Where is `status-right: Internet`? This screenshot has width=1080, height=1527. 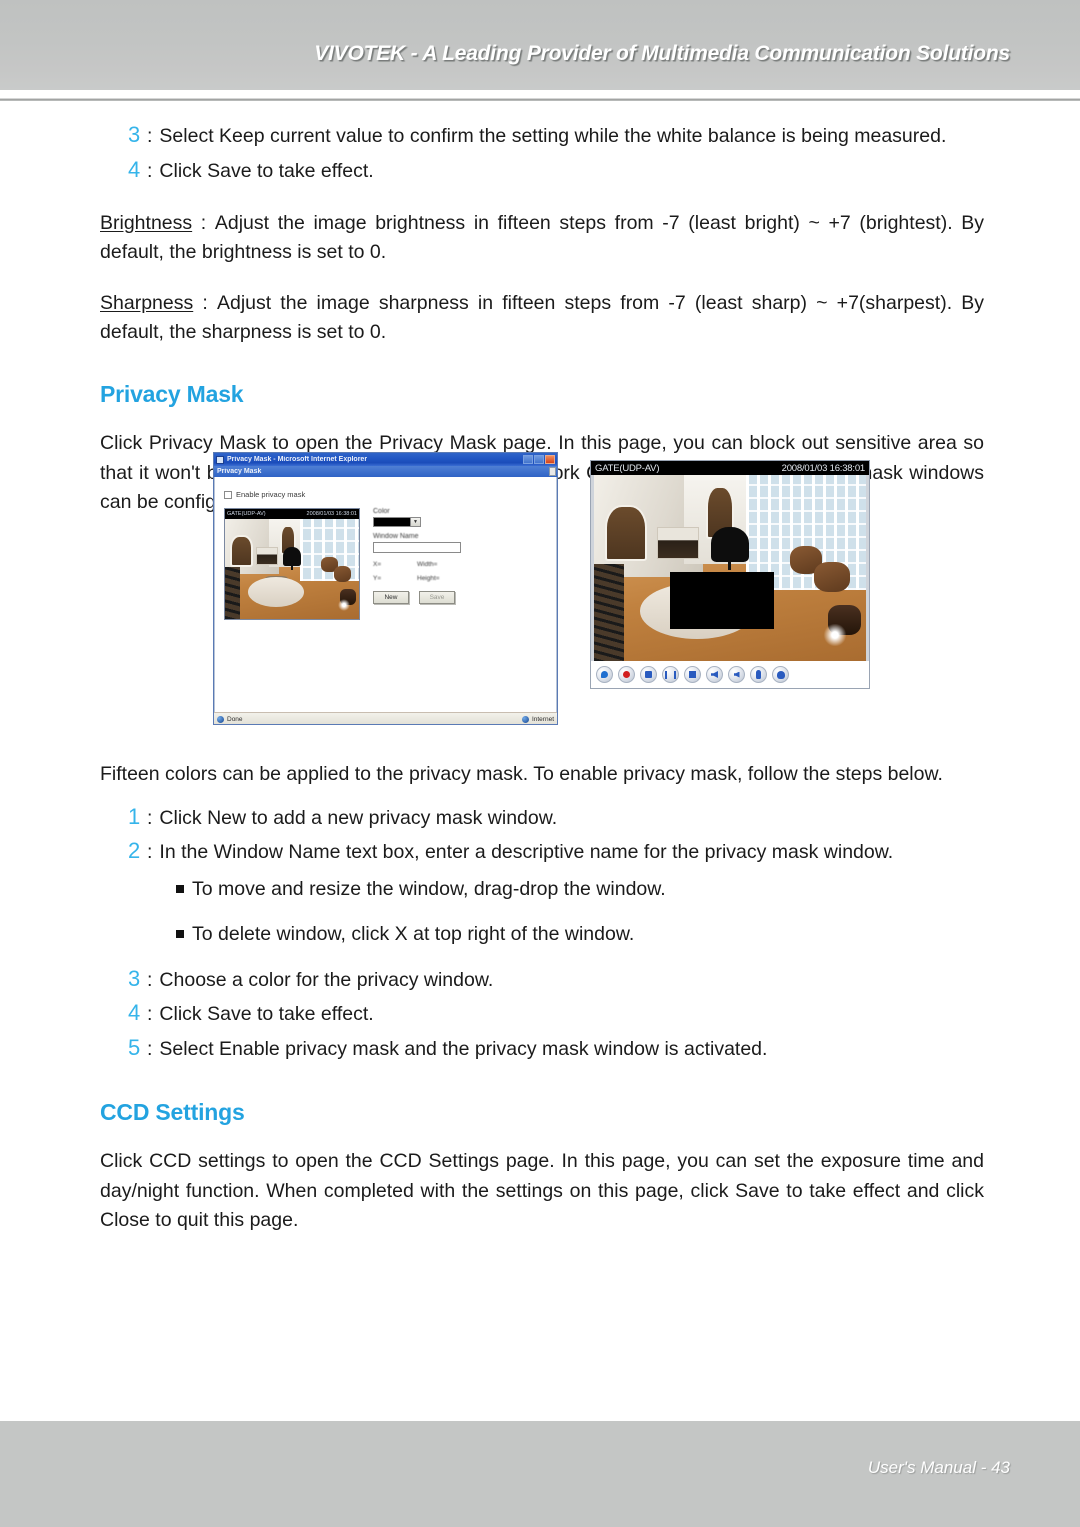 status-right: Internet is located at coordinates (537, 719).